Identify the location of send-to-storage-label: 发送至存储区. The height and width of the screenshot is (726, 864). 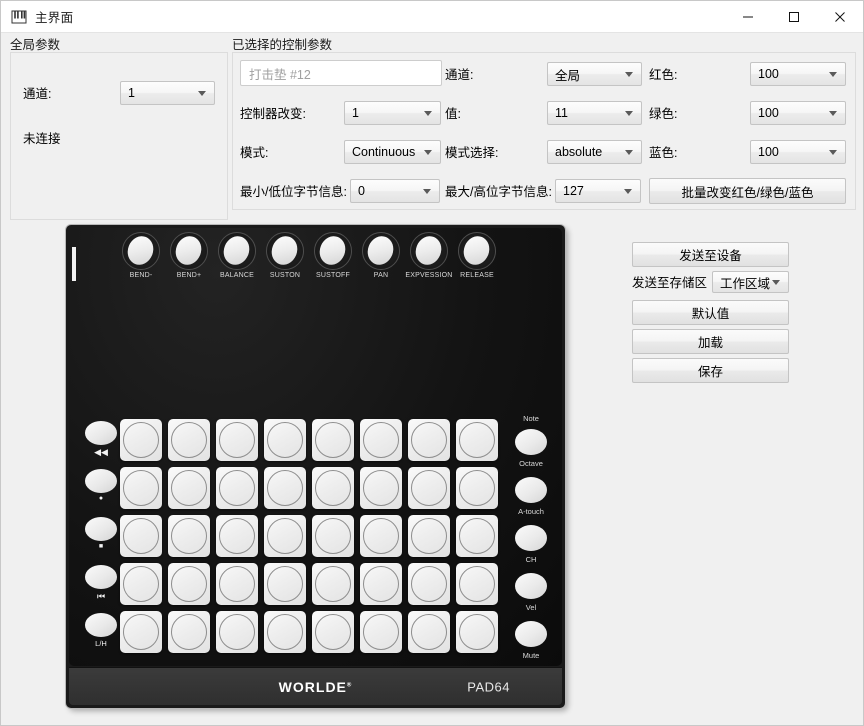
(670, 283).